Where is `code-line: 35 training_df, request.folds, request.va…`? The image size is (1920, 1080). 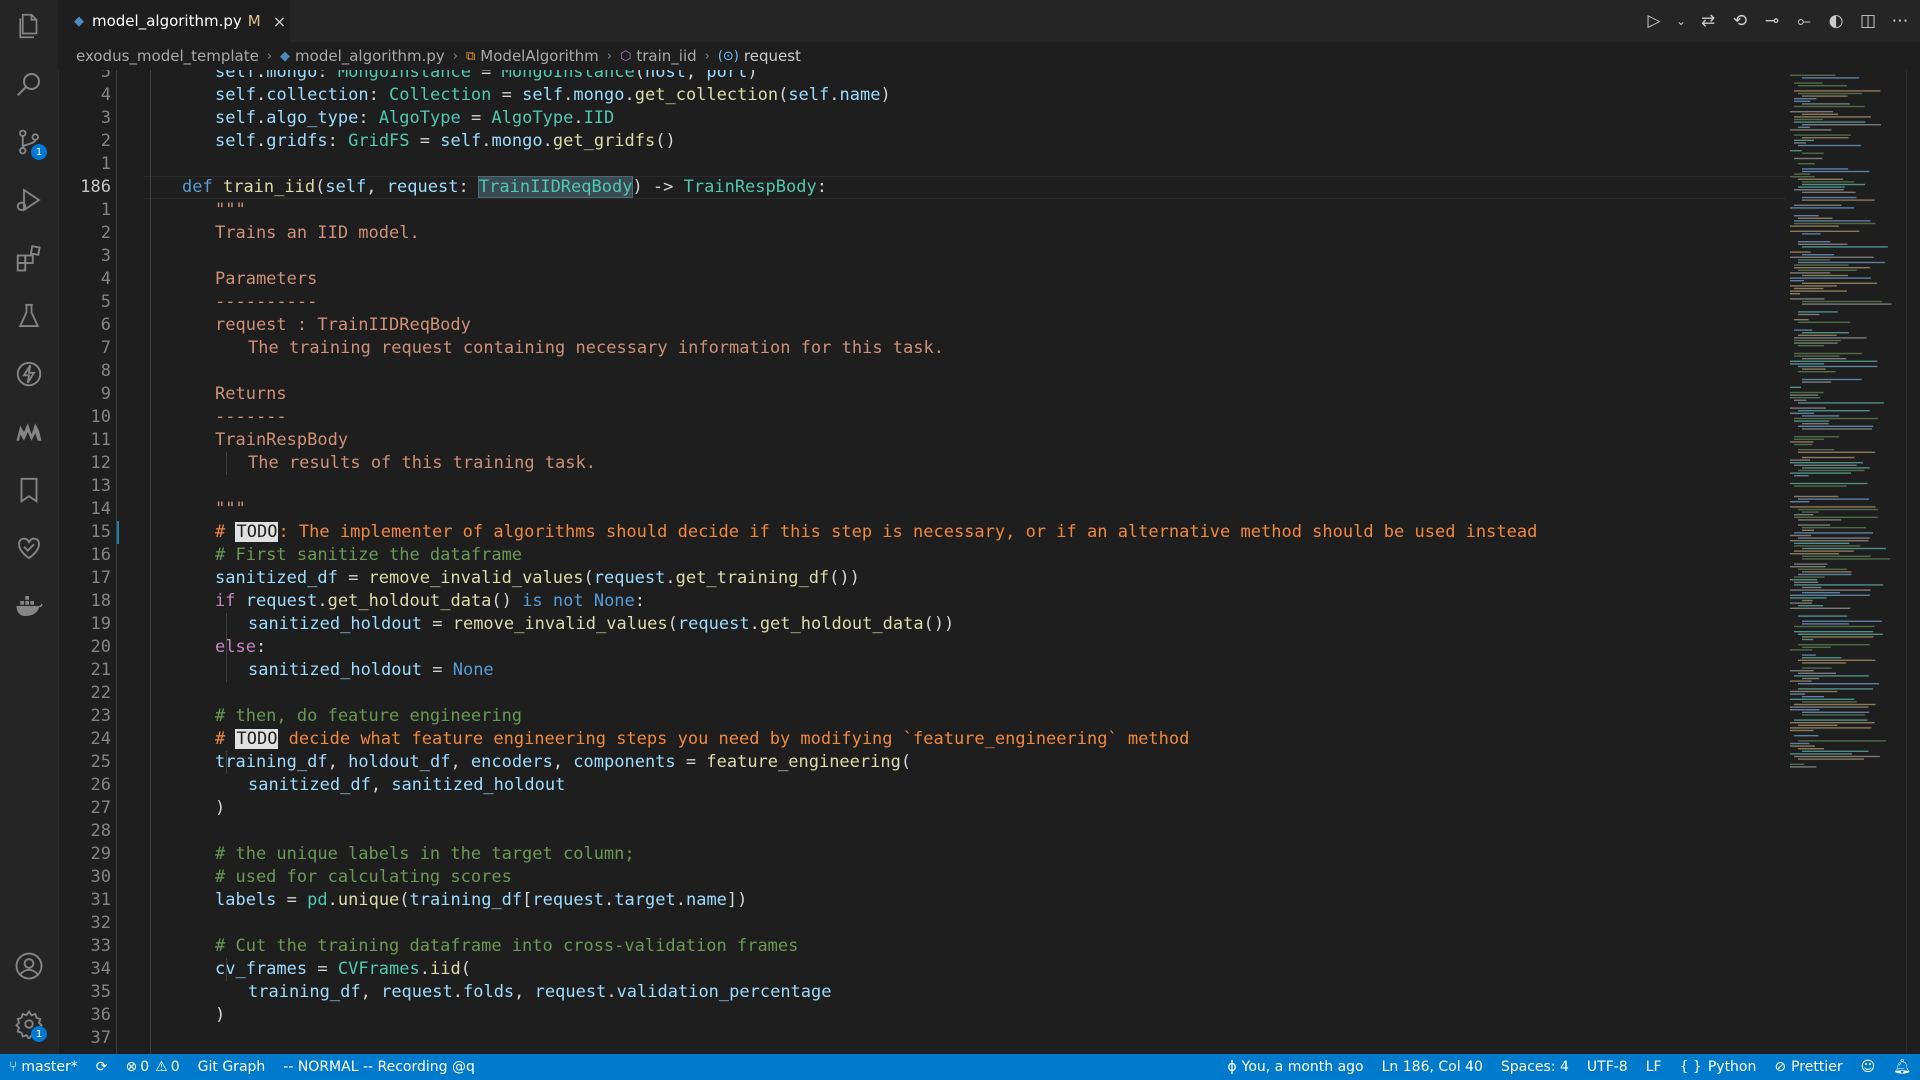 code-line: 35 training_df, request.folds, request.va… is located at coordinates (922, 992).